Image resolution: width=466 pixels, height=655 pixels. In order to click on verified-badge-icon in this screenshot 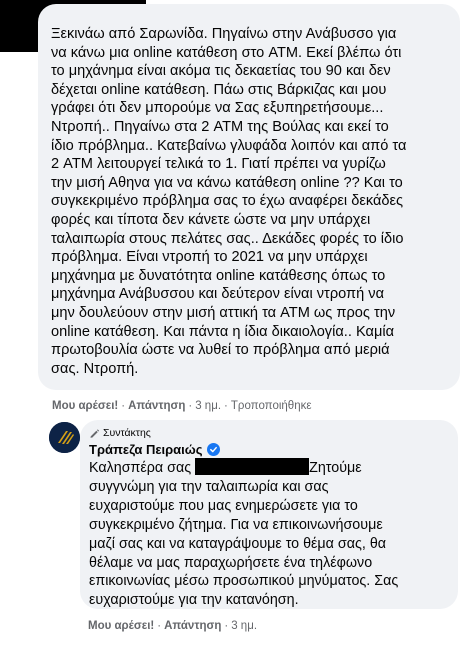, I will do `click(213, 449)`.